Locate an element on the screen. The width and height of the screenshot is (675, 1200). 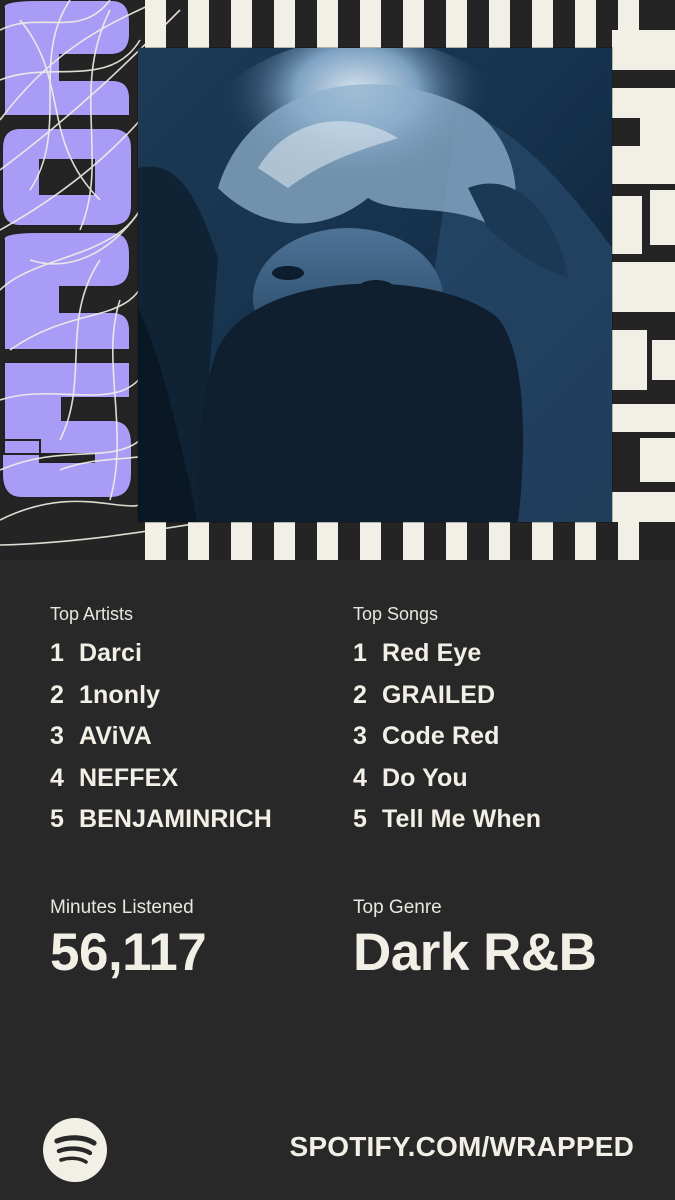
song-name: GRAILED is located at coordinates (439, 694).